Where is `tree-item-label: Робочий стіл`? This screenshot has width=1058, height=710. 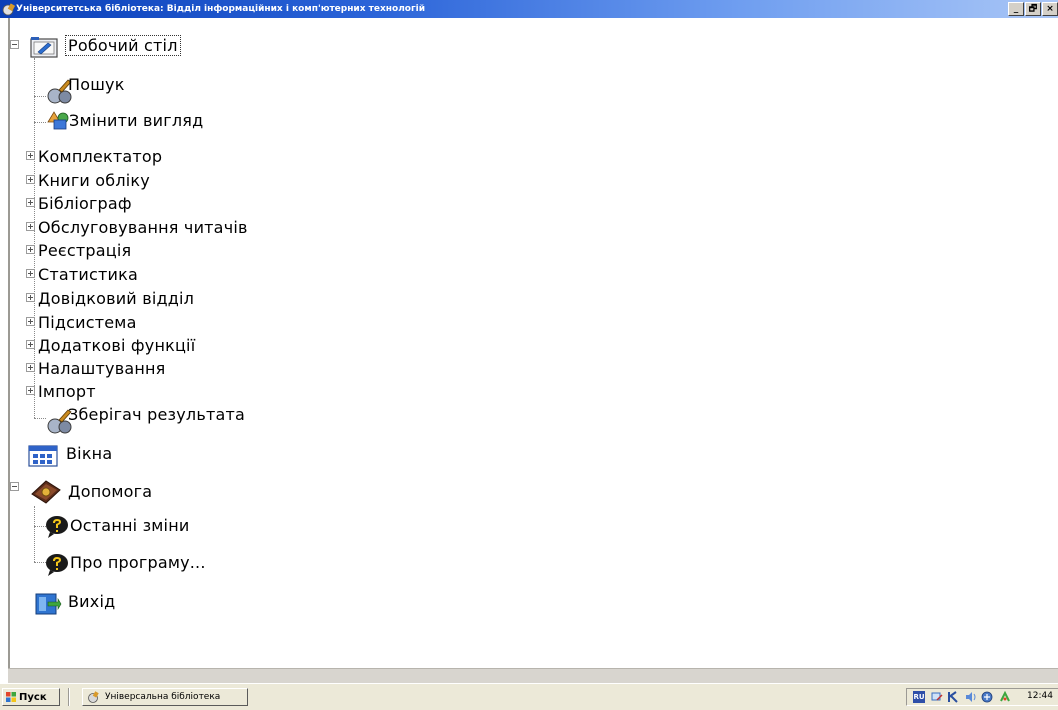
tree-item-label: Робочий стіл is located at coordinates (123, 45).